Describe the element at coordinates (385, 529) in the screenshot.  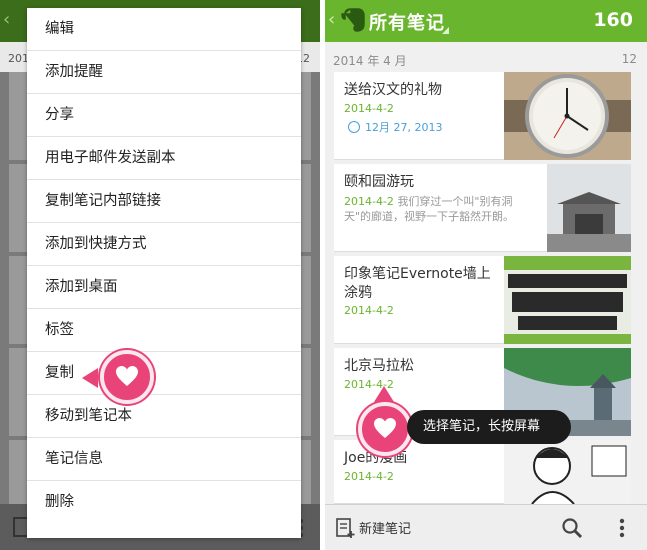
I see `new-note-label: 新建笔记` at that location.